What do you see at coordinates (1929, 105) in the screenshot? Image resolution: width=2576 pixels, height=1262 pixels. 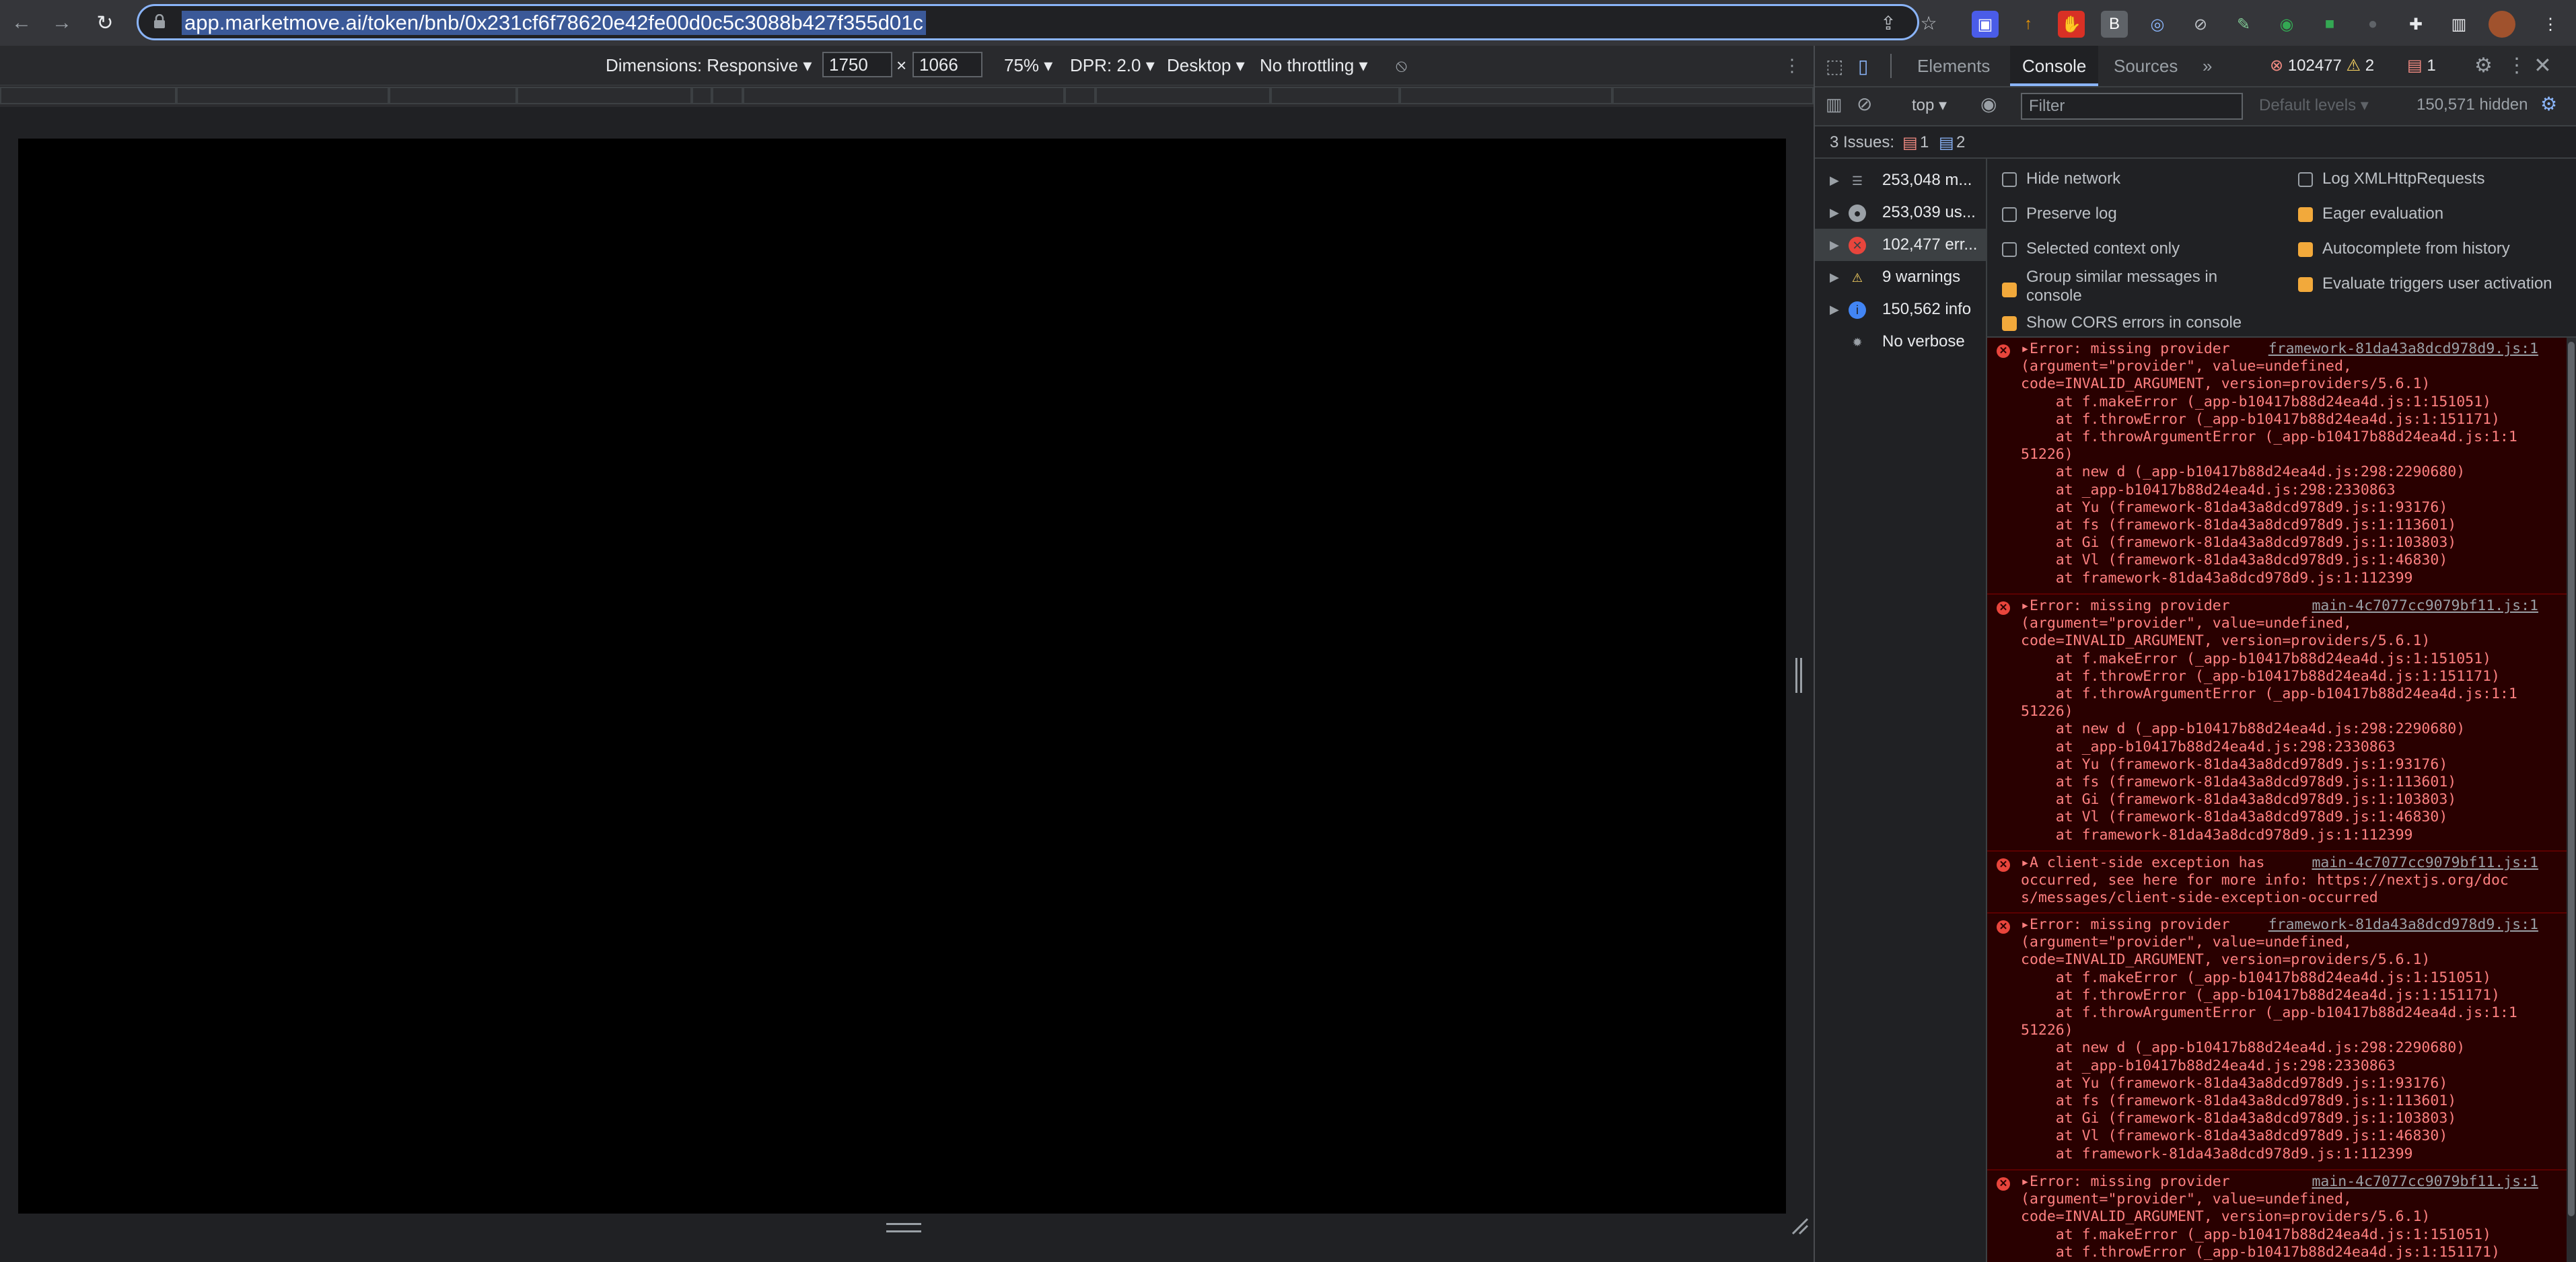 I see `context-selector: top ▾` at bounding box center [1929, 105].